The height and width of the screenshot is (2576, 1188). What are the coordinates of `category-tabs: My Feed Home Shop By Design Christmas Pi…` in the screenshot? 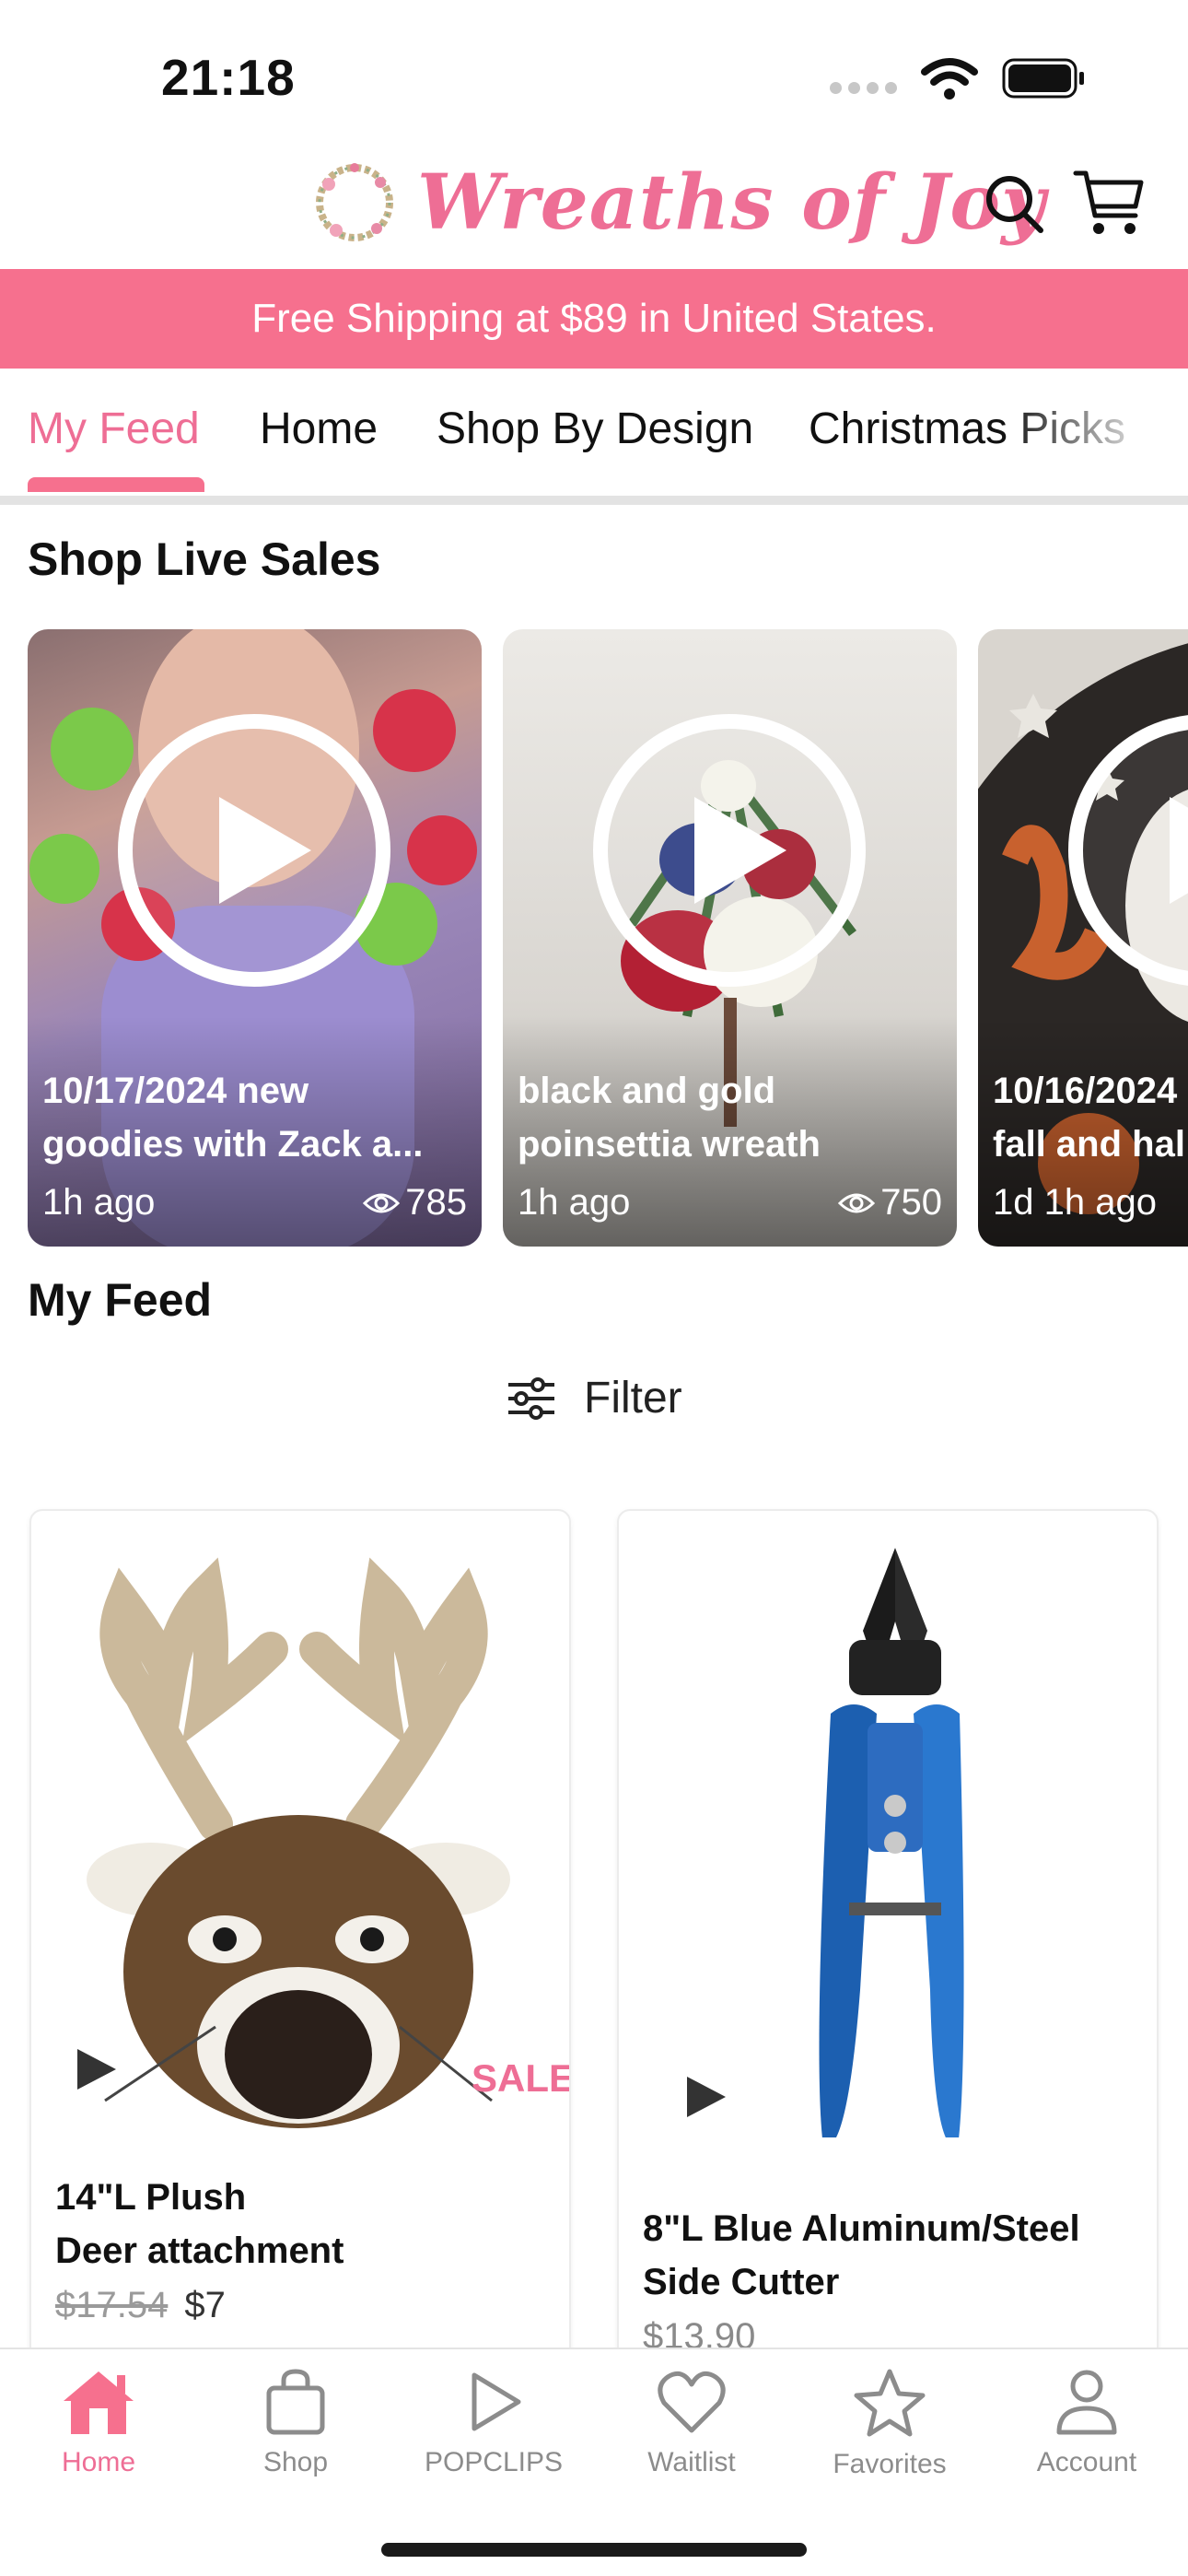 It's located at (594, 437).